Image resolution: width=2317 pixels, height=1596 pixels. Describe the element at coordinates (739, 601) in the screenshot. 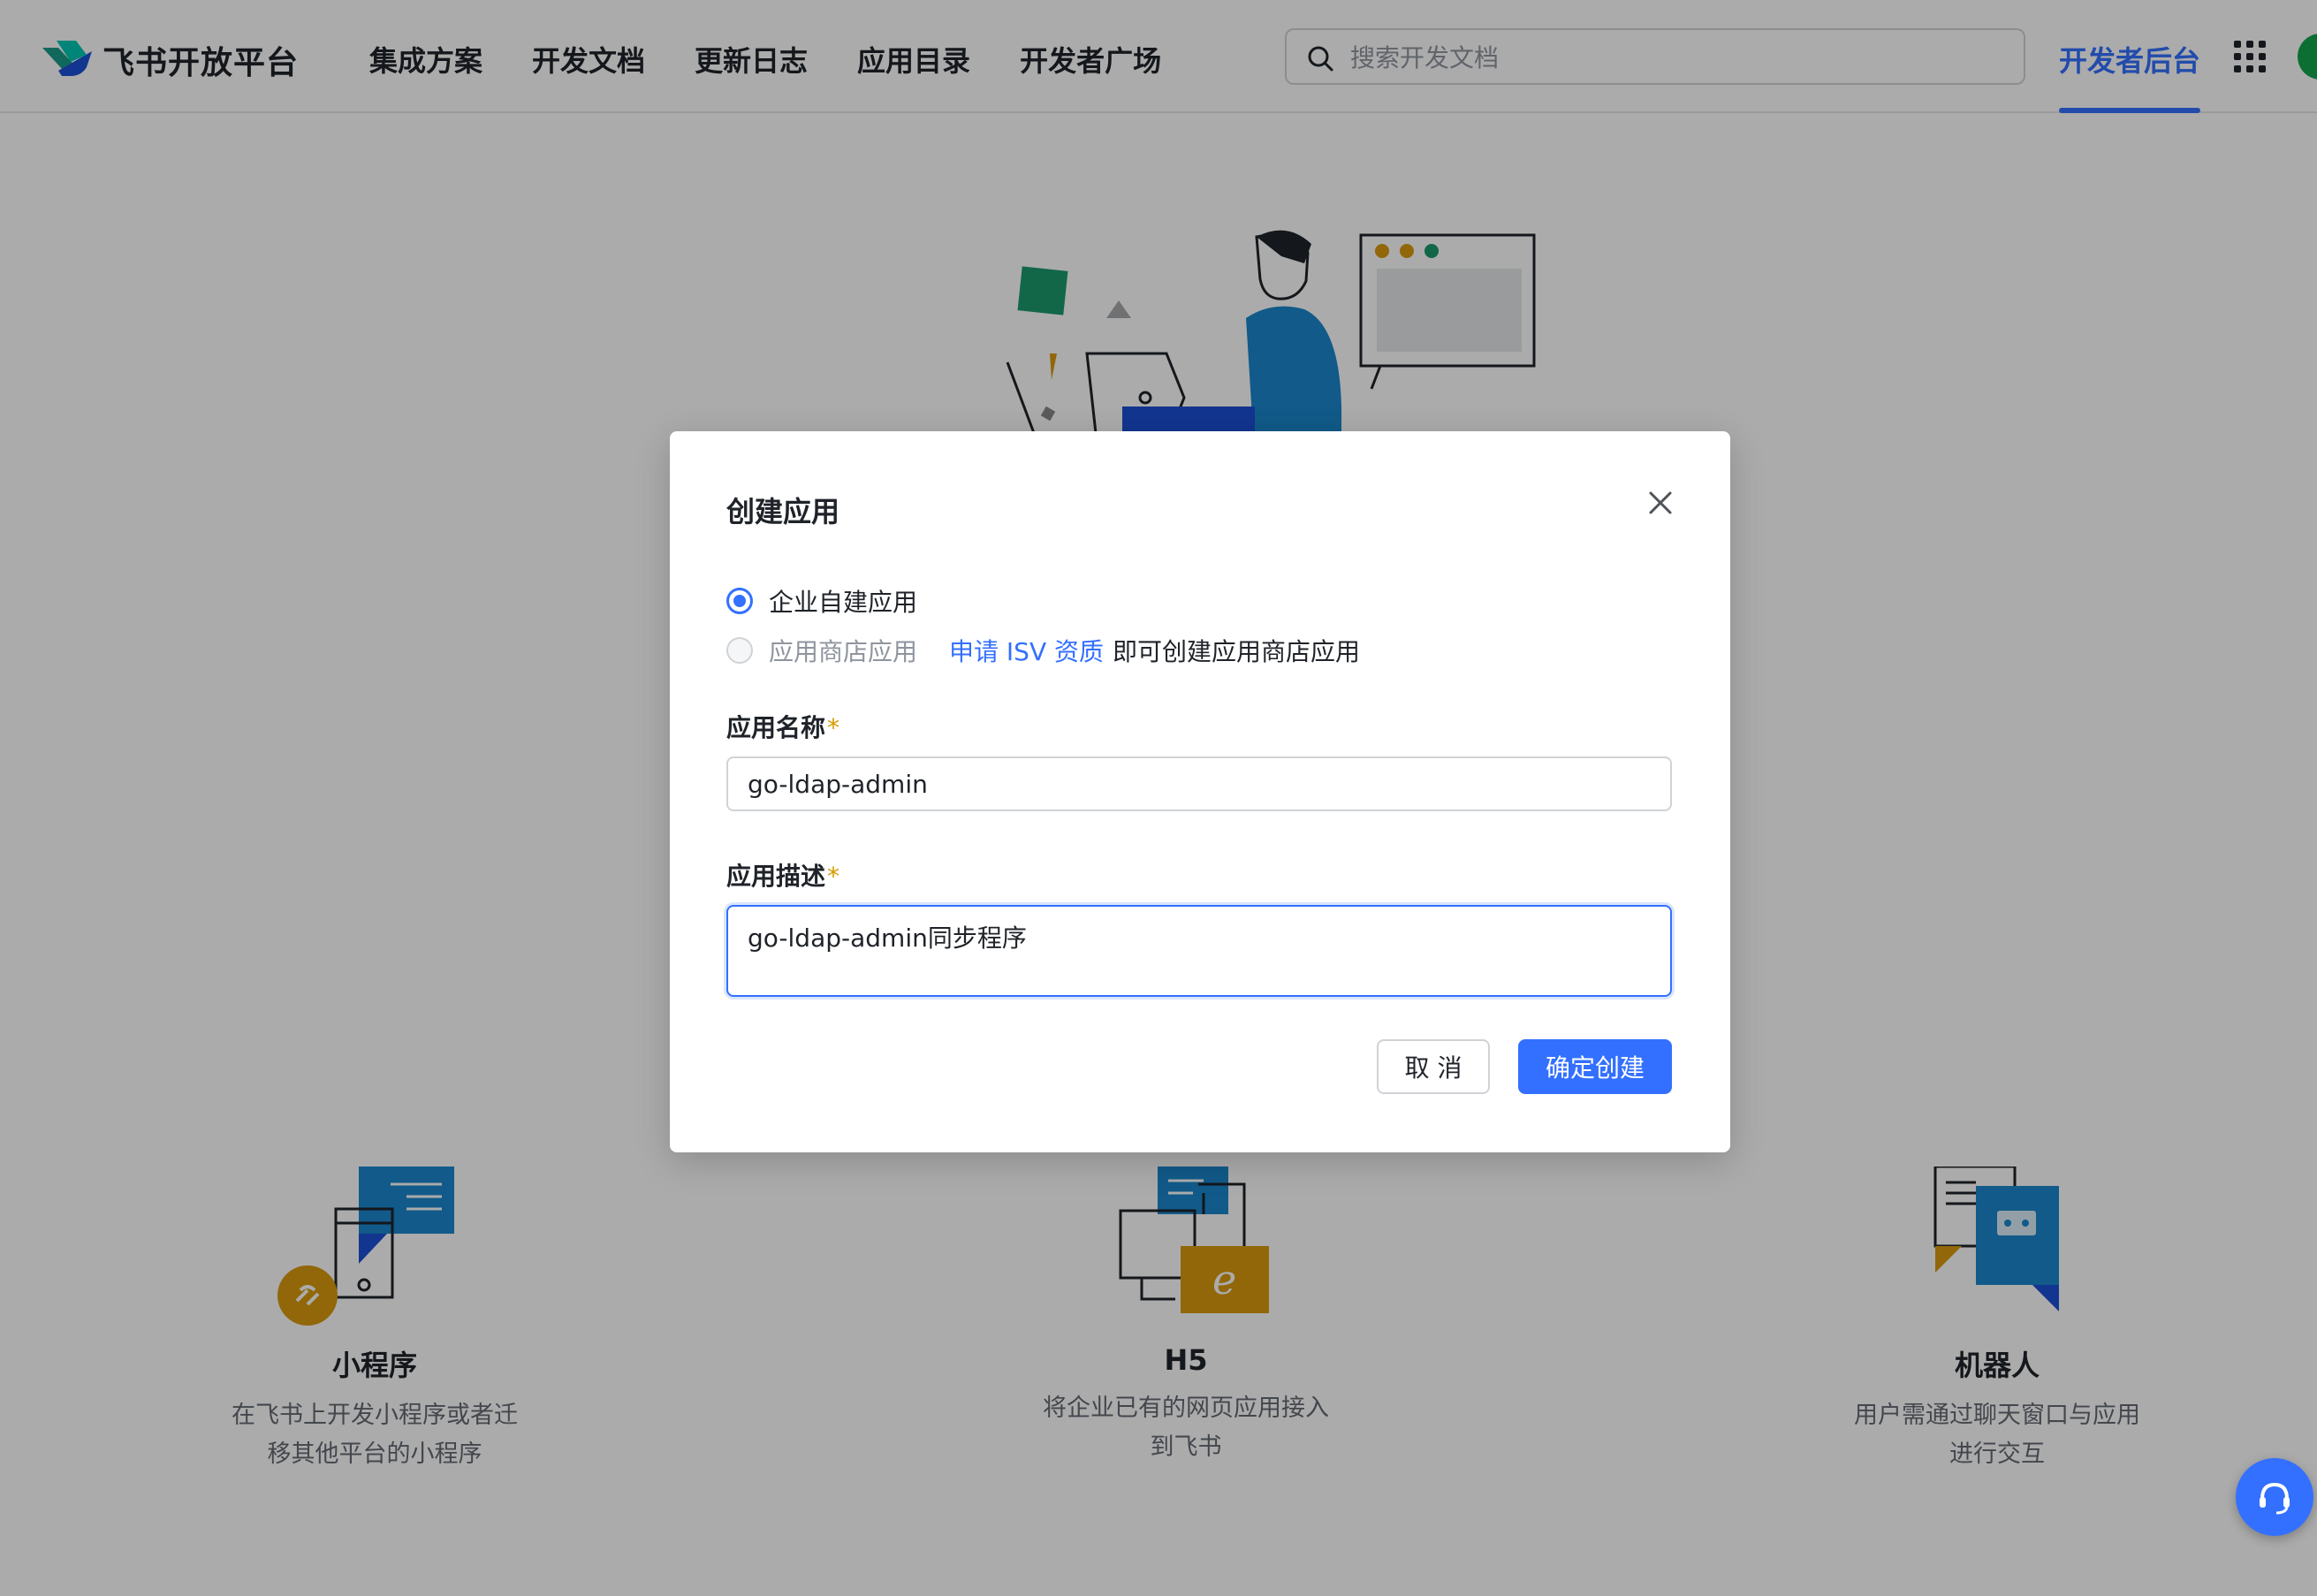

I see `radio-button-selected` at that location.